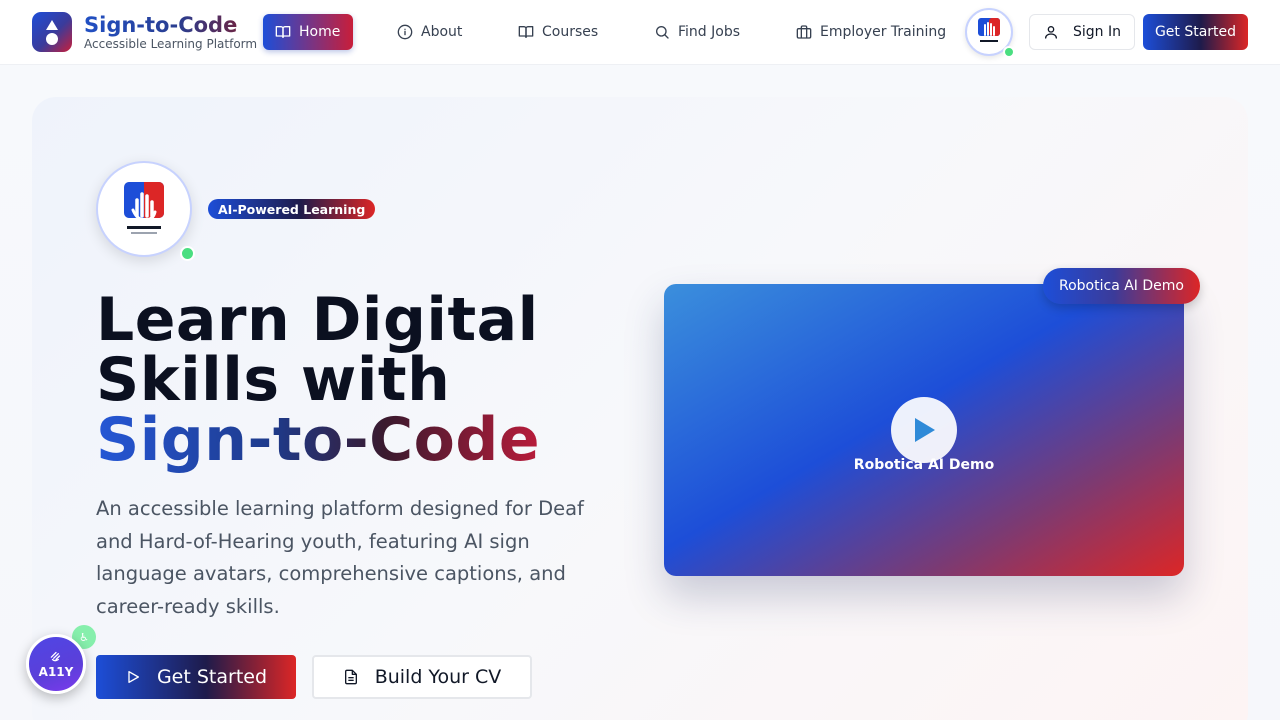 This screenshot has width=1280, height=720. What do you see at coordinates (662, 32) in the screenshot?
I see `search-icon` at bounding box center [662, 32].